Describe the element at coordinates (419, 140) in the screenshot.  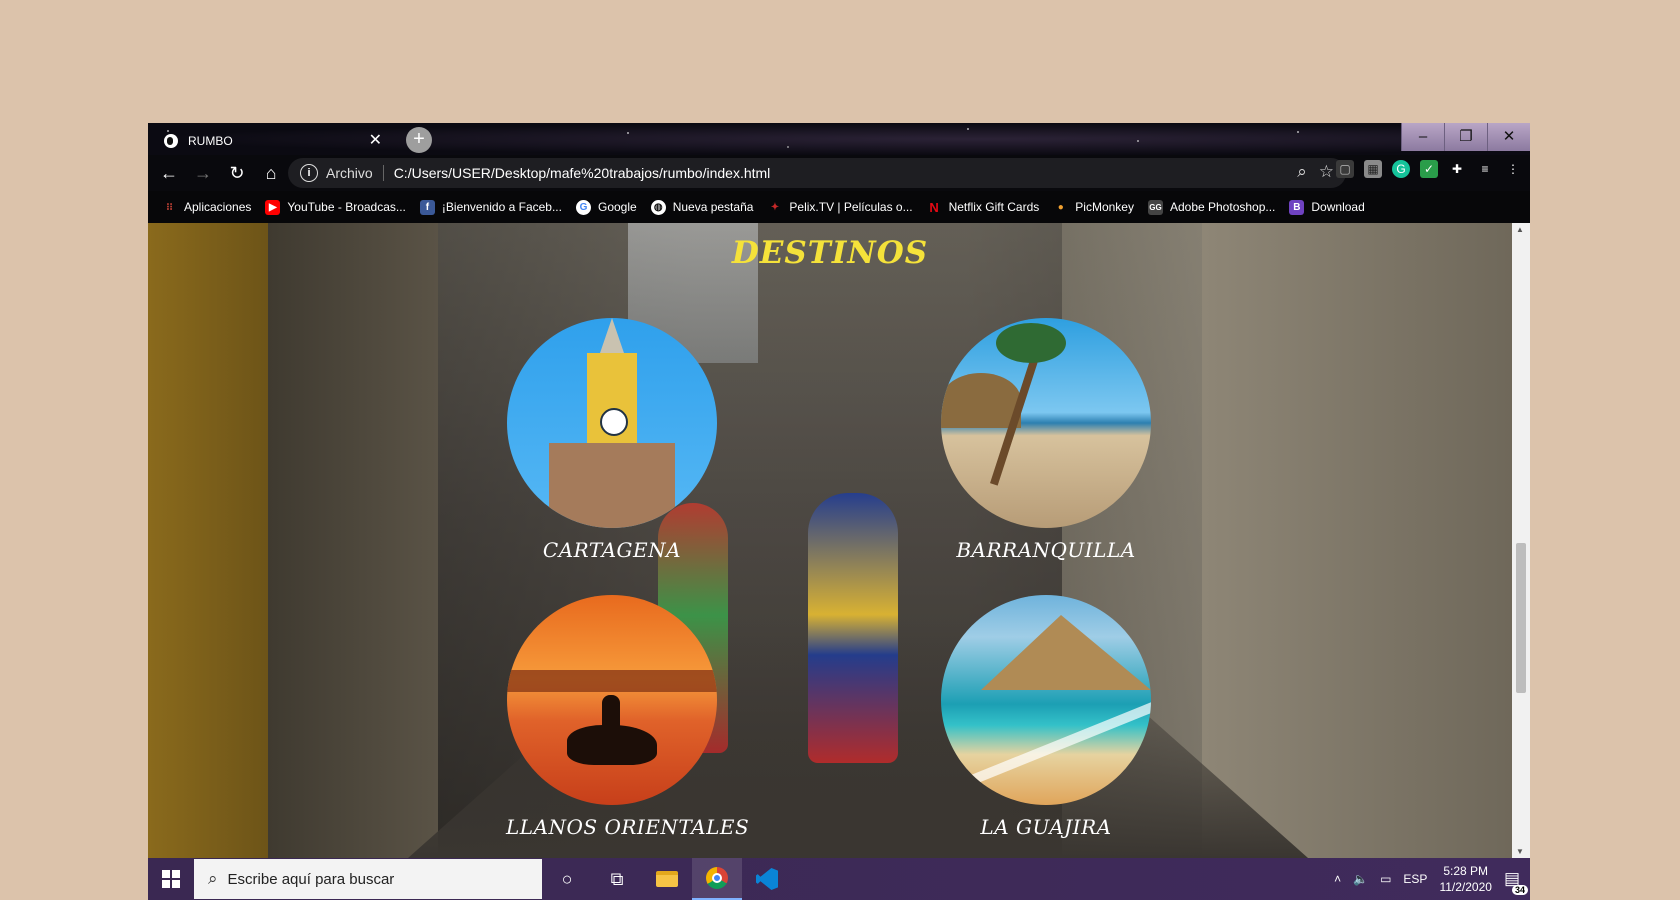
I see `new-tab-button: +` at that location.